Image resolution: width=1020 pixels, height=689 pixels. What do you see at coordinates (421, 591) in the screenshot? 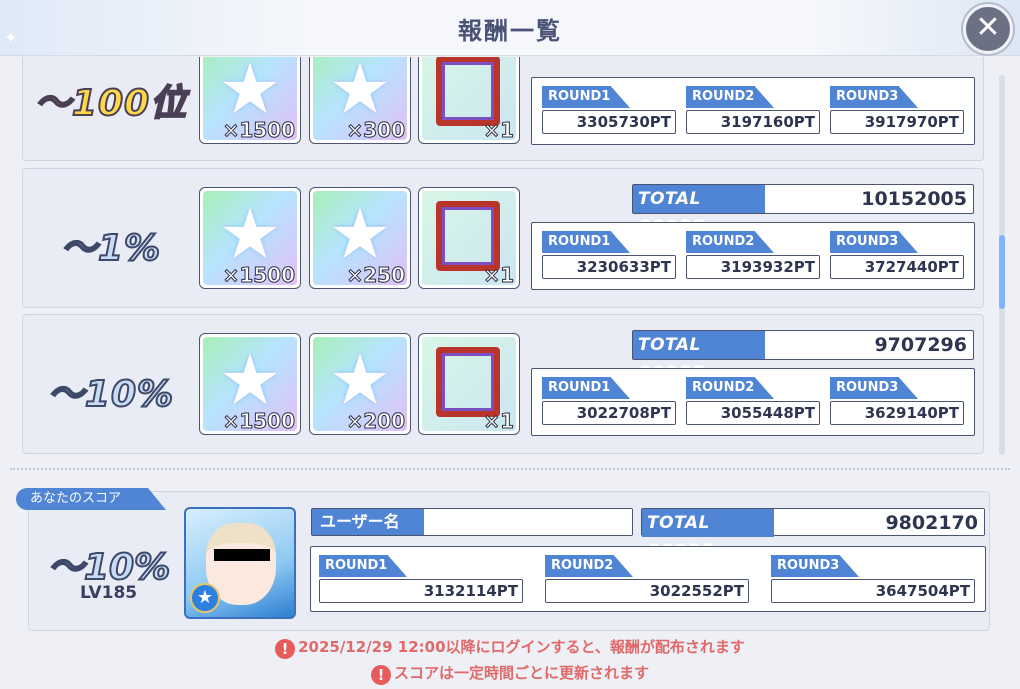
I see `round-value: 3132114PT` at bounding box center [421, 591].